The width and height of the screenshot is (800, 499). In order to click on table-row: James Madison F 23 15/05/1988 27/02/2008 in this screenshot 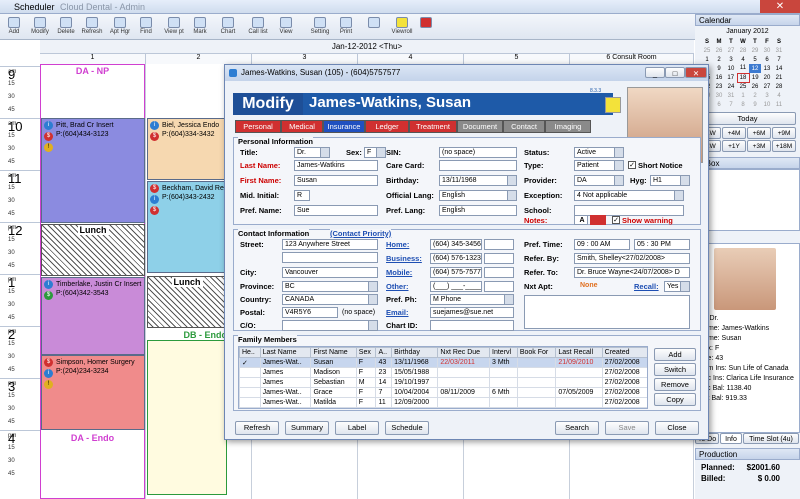, I will do `click(443, 372)`.